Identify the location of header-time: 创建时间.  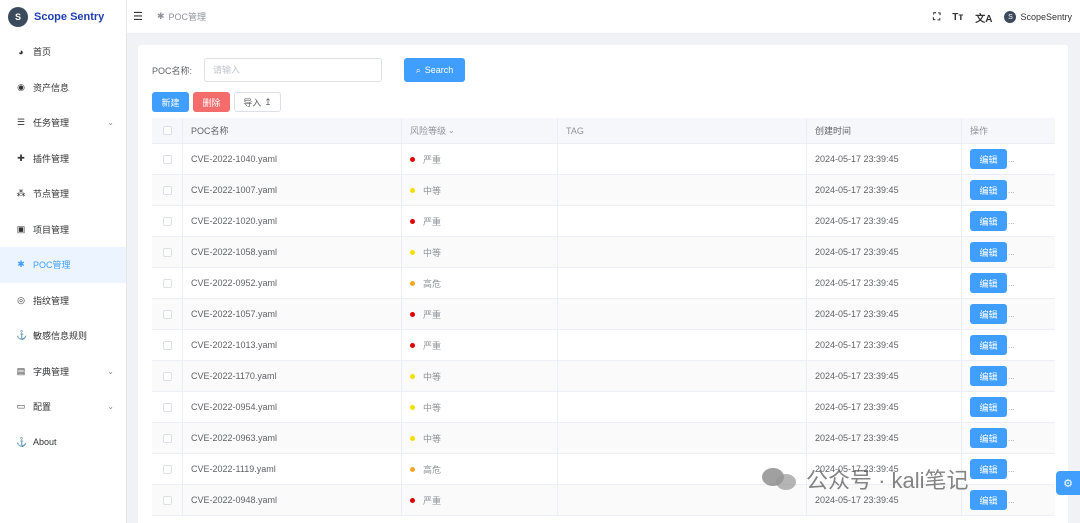
(884, 130).